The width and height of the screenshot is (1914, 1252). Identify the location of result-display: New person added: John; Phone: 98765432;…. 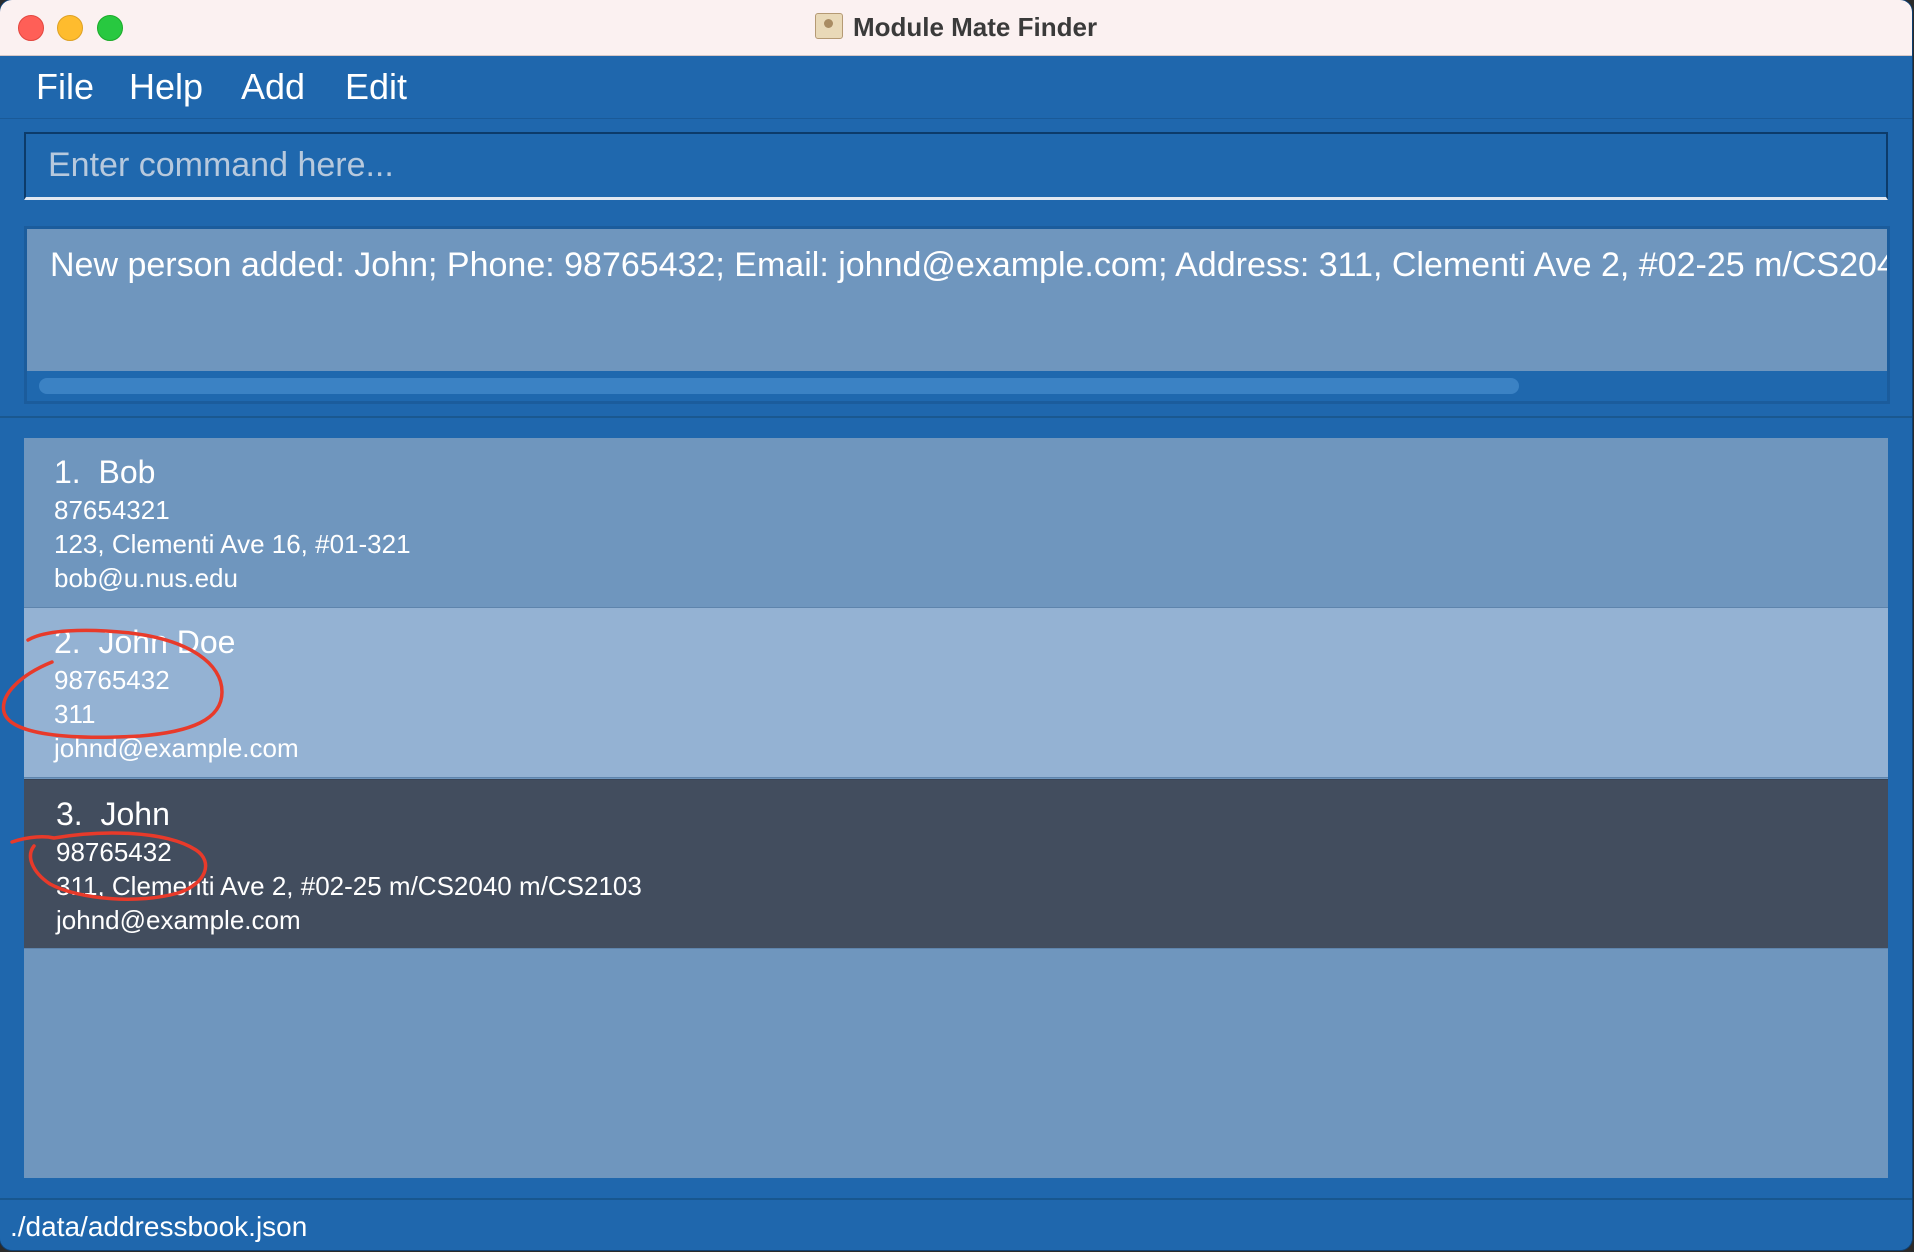
(957, 315).